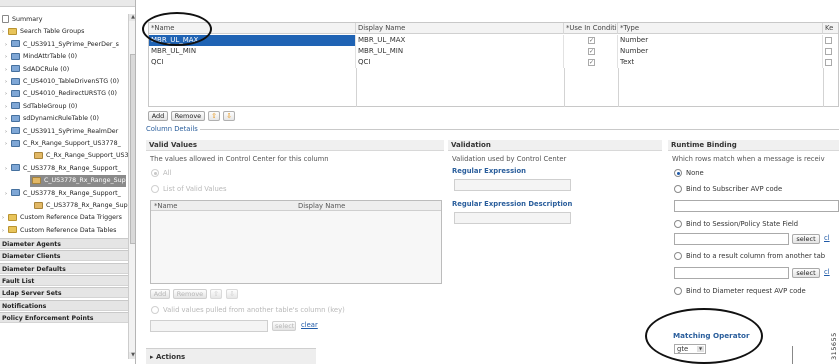 This screenshot has width=839, height=364. I want to click on nav-section: Notifications, so click(64, 305).